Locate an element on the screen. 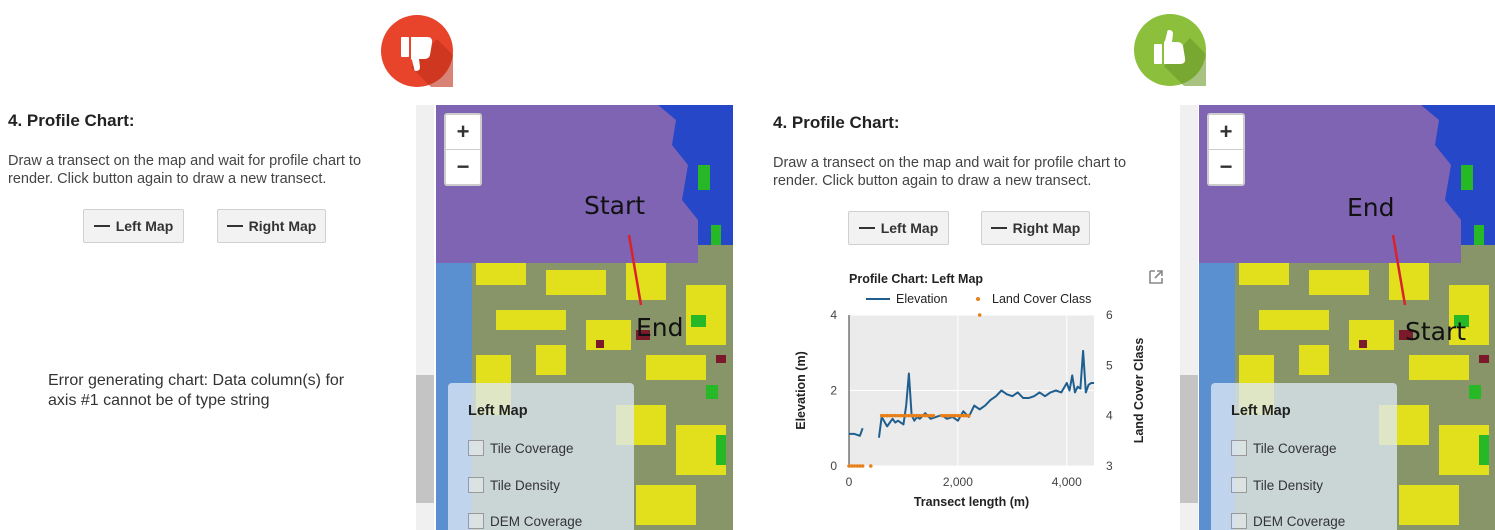  y2-tick-label: 3 is located at coordinates (1109, 466).